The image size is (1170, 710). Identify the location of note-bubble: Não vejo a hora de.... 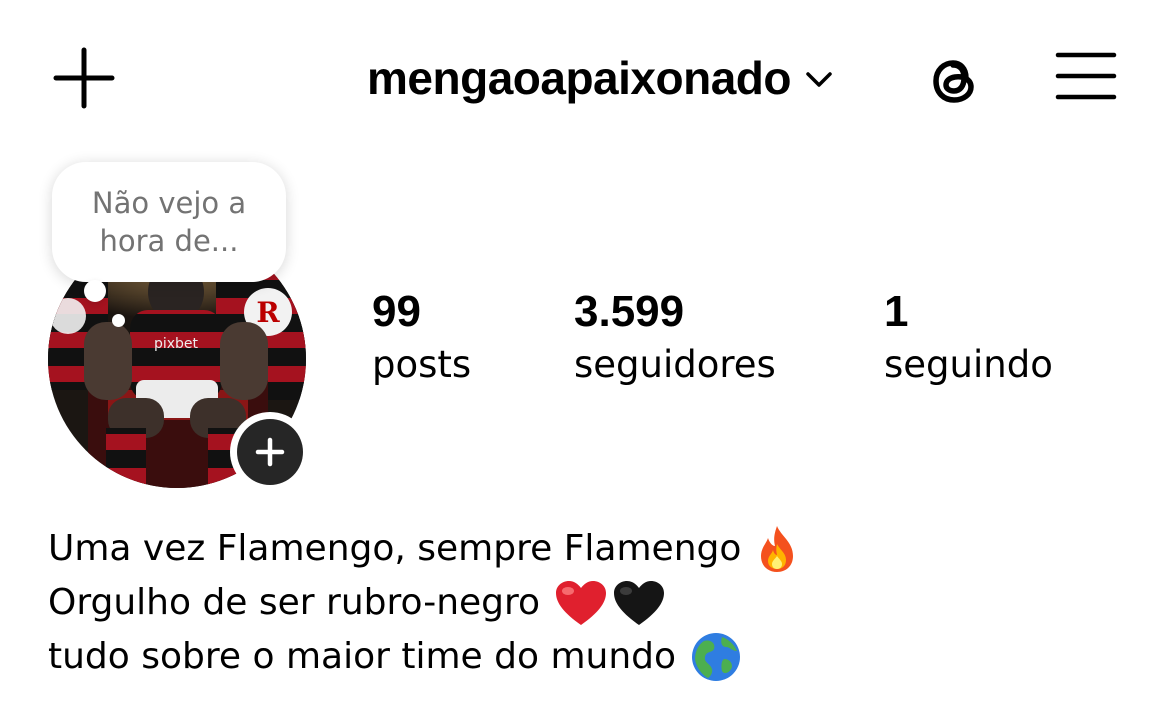
(169, 222).